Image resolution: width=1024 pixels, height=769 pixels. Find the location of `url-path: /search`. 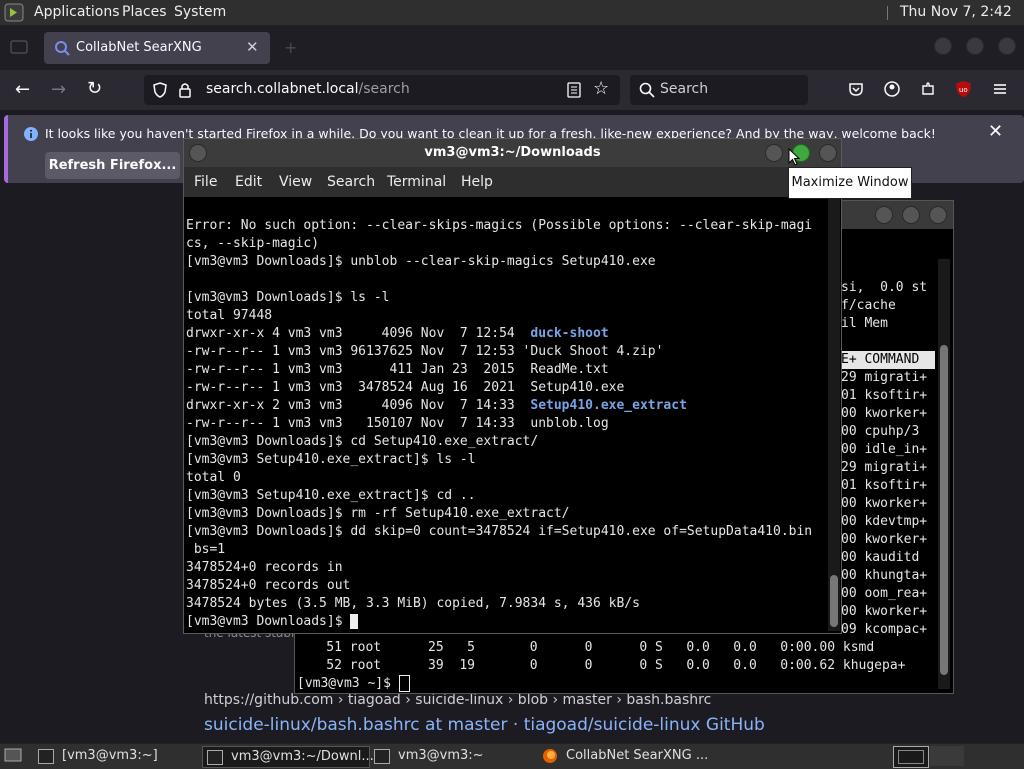

url-path: /search is located at coordinates (384, 89).